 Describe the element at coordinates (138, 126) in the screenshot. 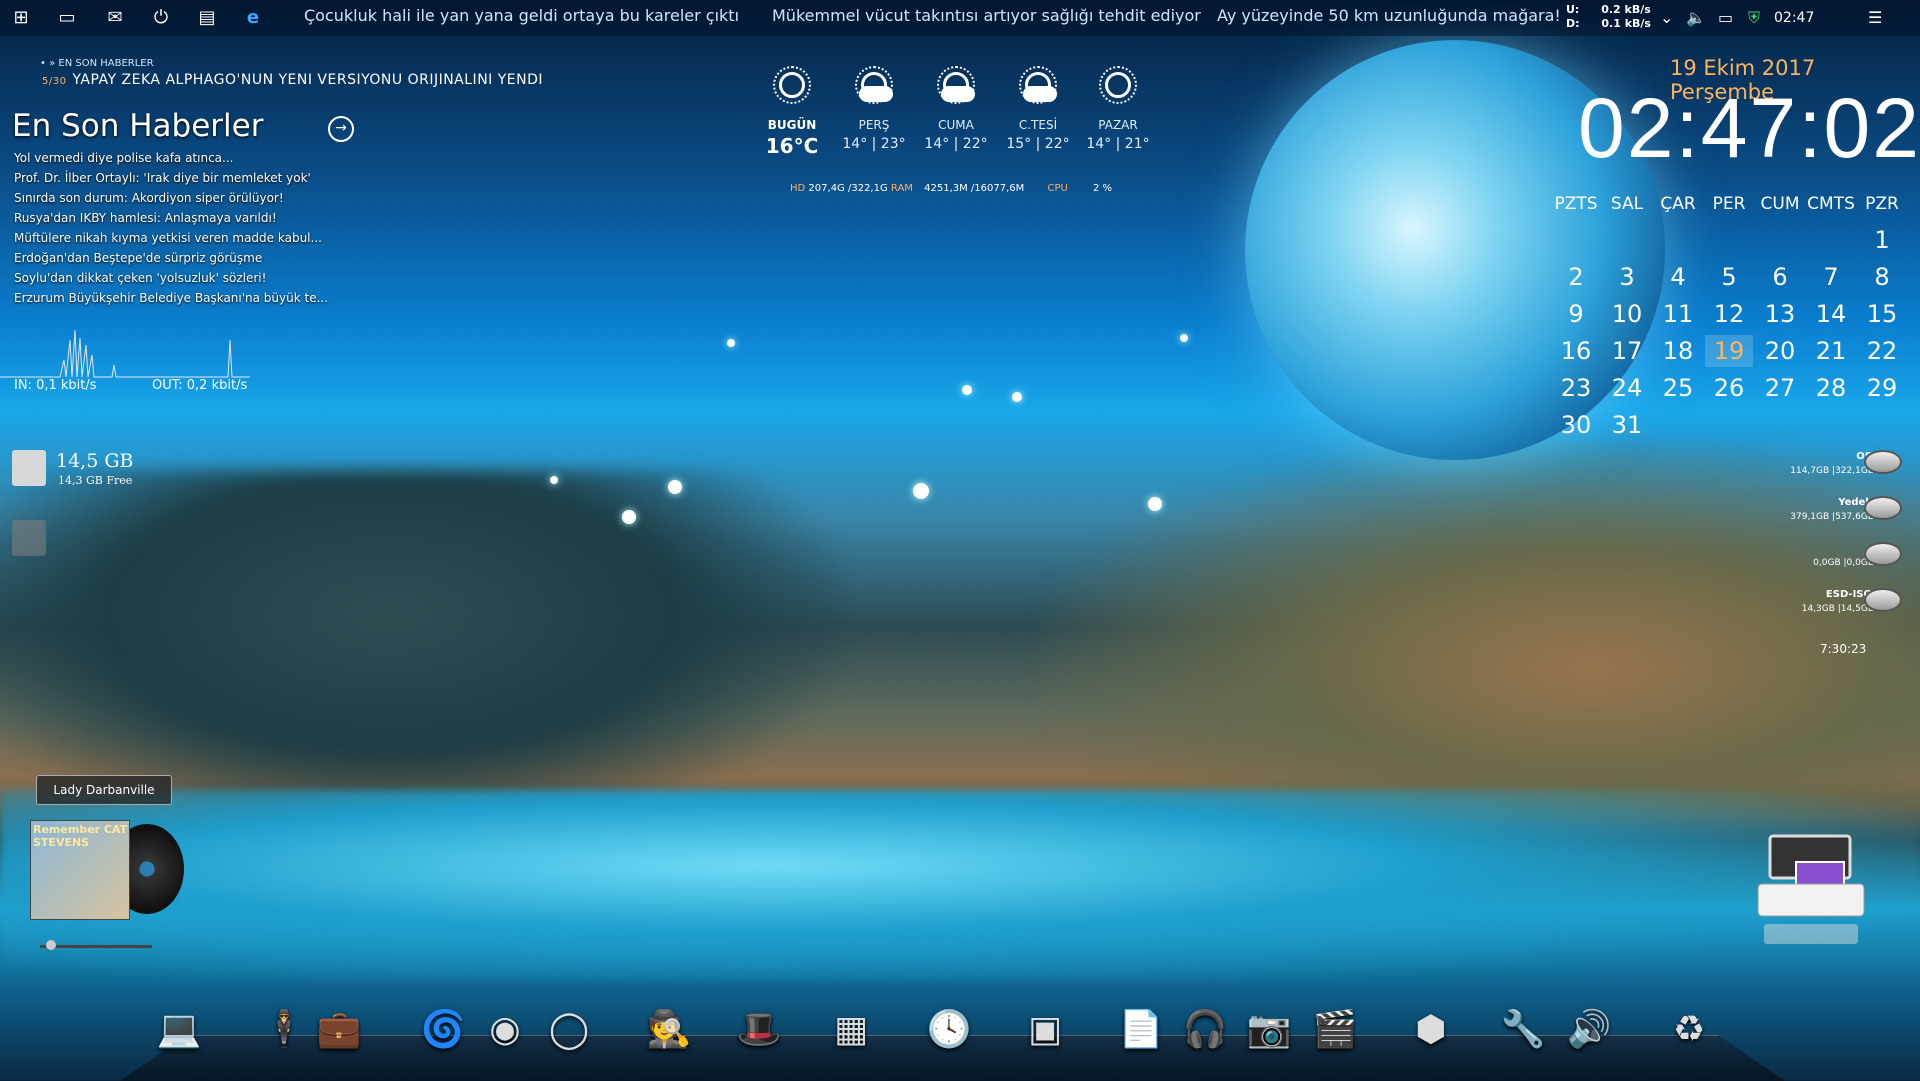

I see `news-title: En Son Haberler` at that location.